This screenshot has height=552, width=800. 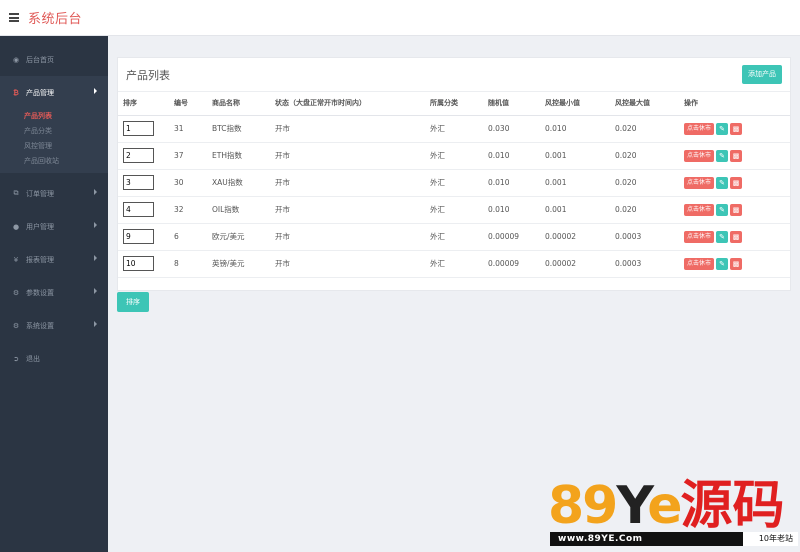 I want to click on products-submenu: 产品列表 产品分类 风控管理 产品回收站, so click(x=54, y=141).